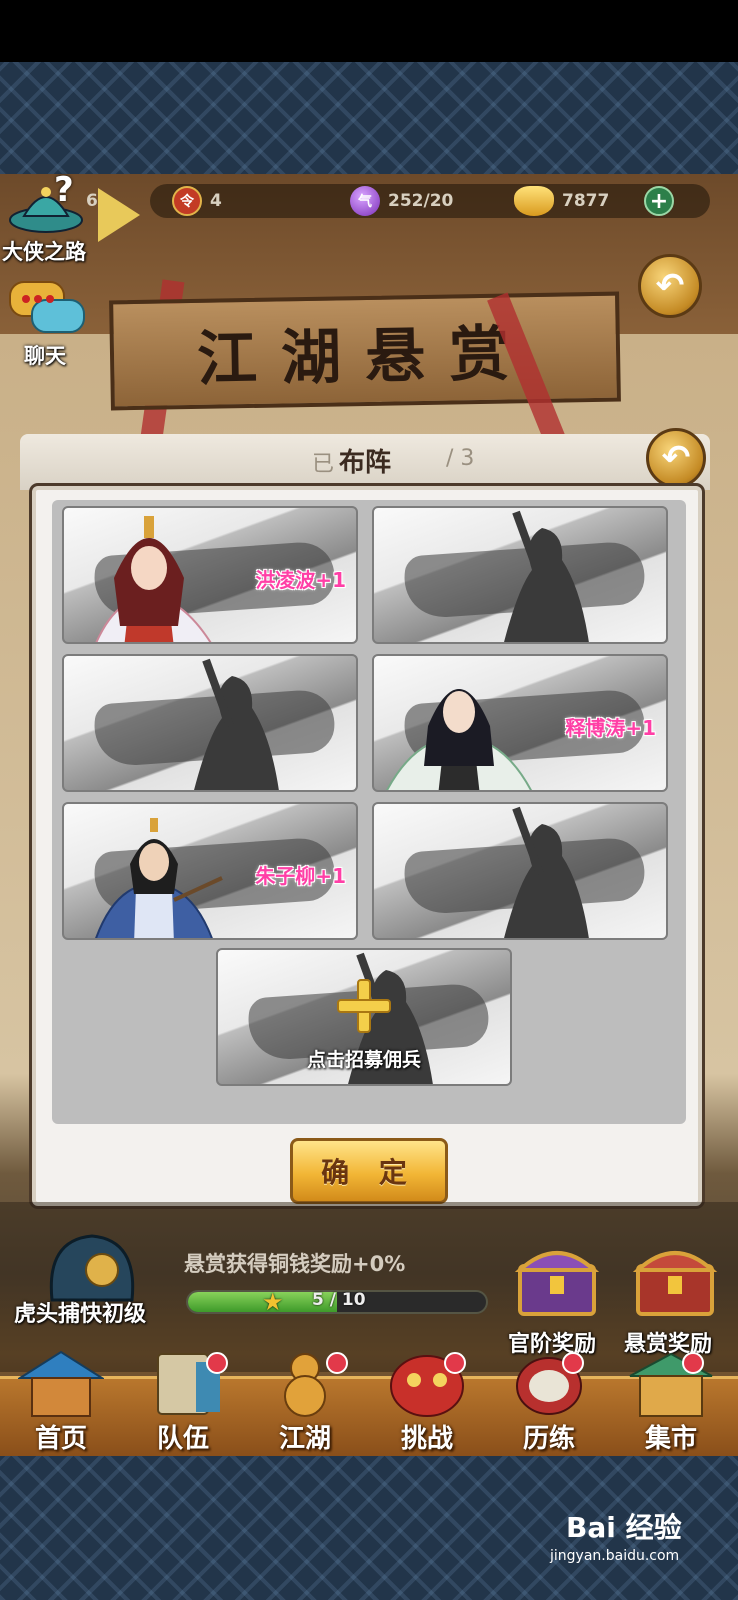 The height and width of the screenshot is (1600, 738). I want to click on mercenary-name: 释博涛+1, so click(610, 728).